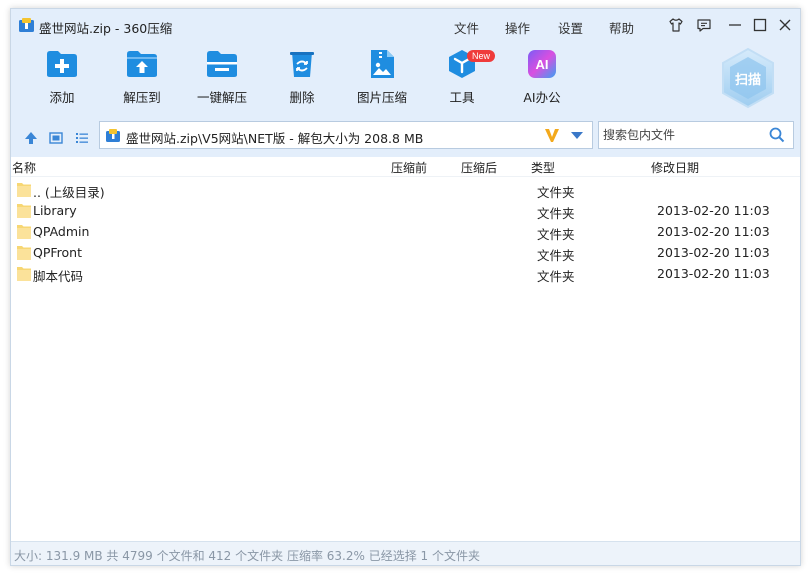  I want to click on thumbnail-view-icon, so click(56, 138).